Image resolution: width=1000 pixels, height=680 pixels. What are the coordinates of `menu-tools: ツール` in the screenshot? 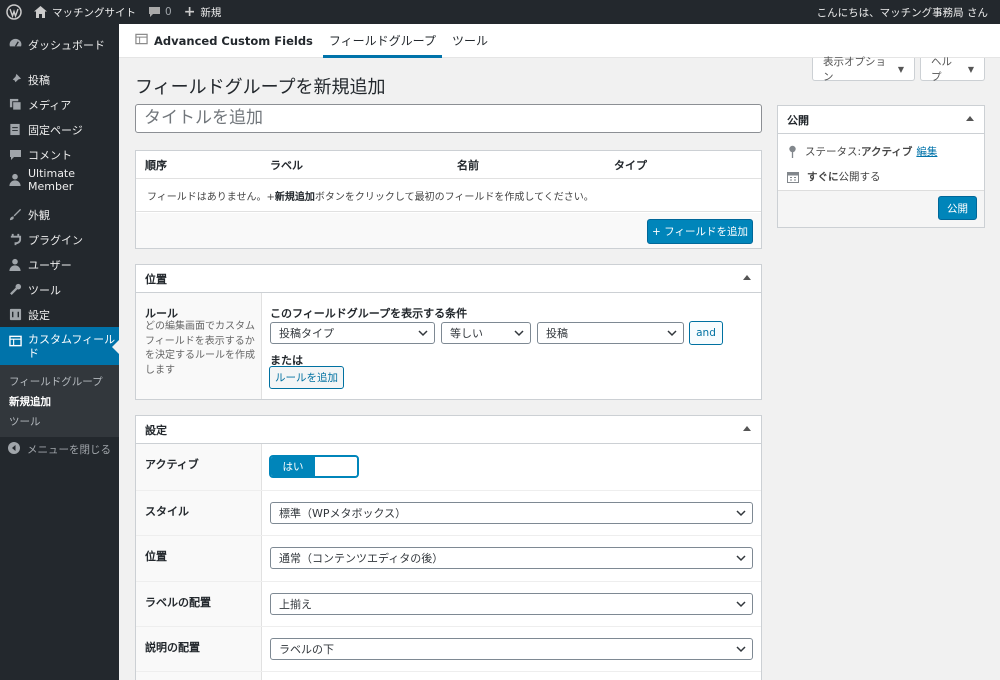 It's located at (59, 289).